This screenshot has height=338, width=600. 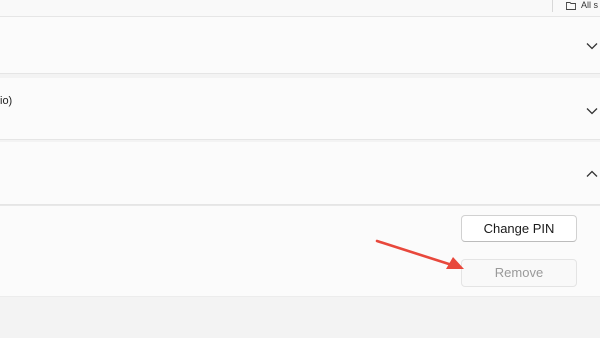 I want to click on remove-button: Remove, so click(x=519, y=273).